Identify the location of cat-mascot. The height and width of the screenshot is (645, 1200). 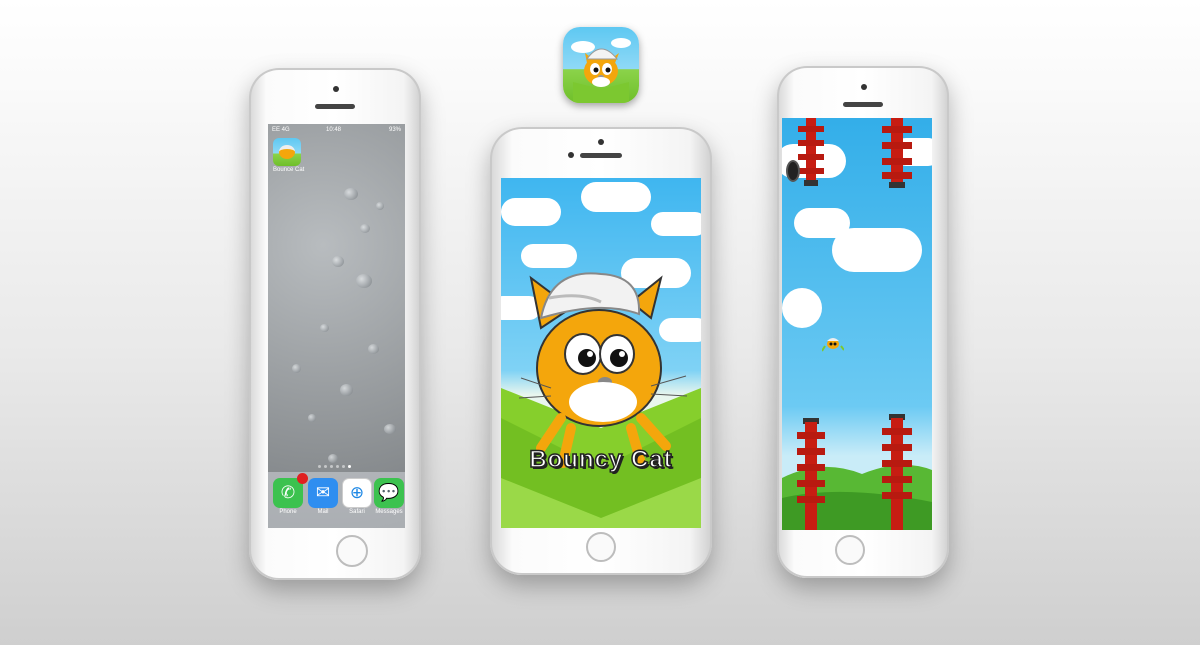
(603, 370).